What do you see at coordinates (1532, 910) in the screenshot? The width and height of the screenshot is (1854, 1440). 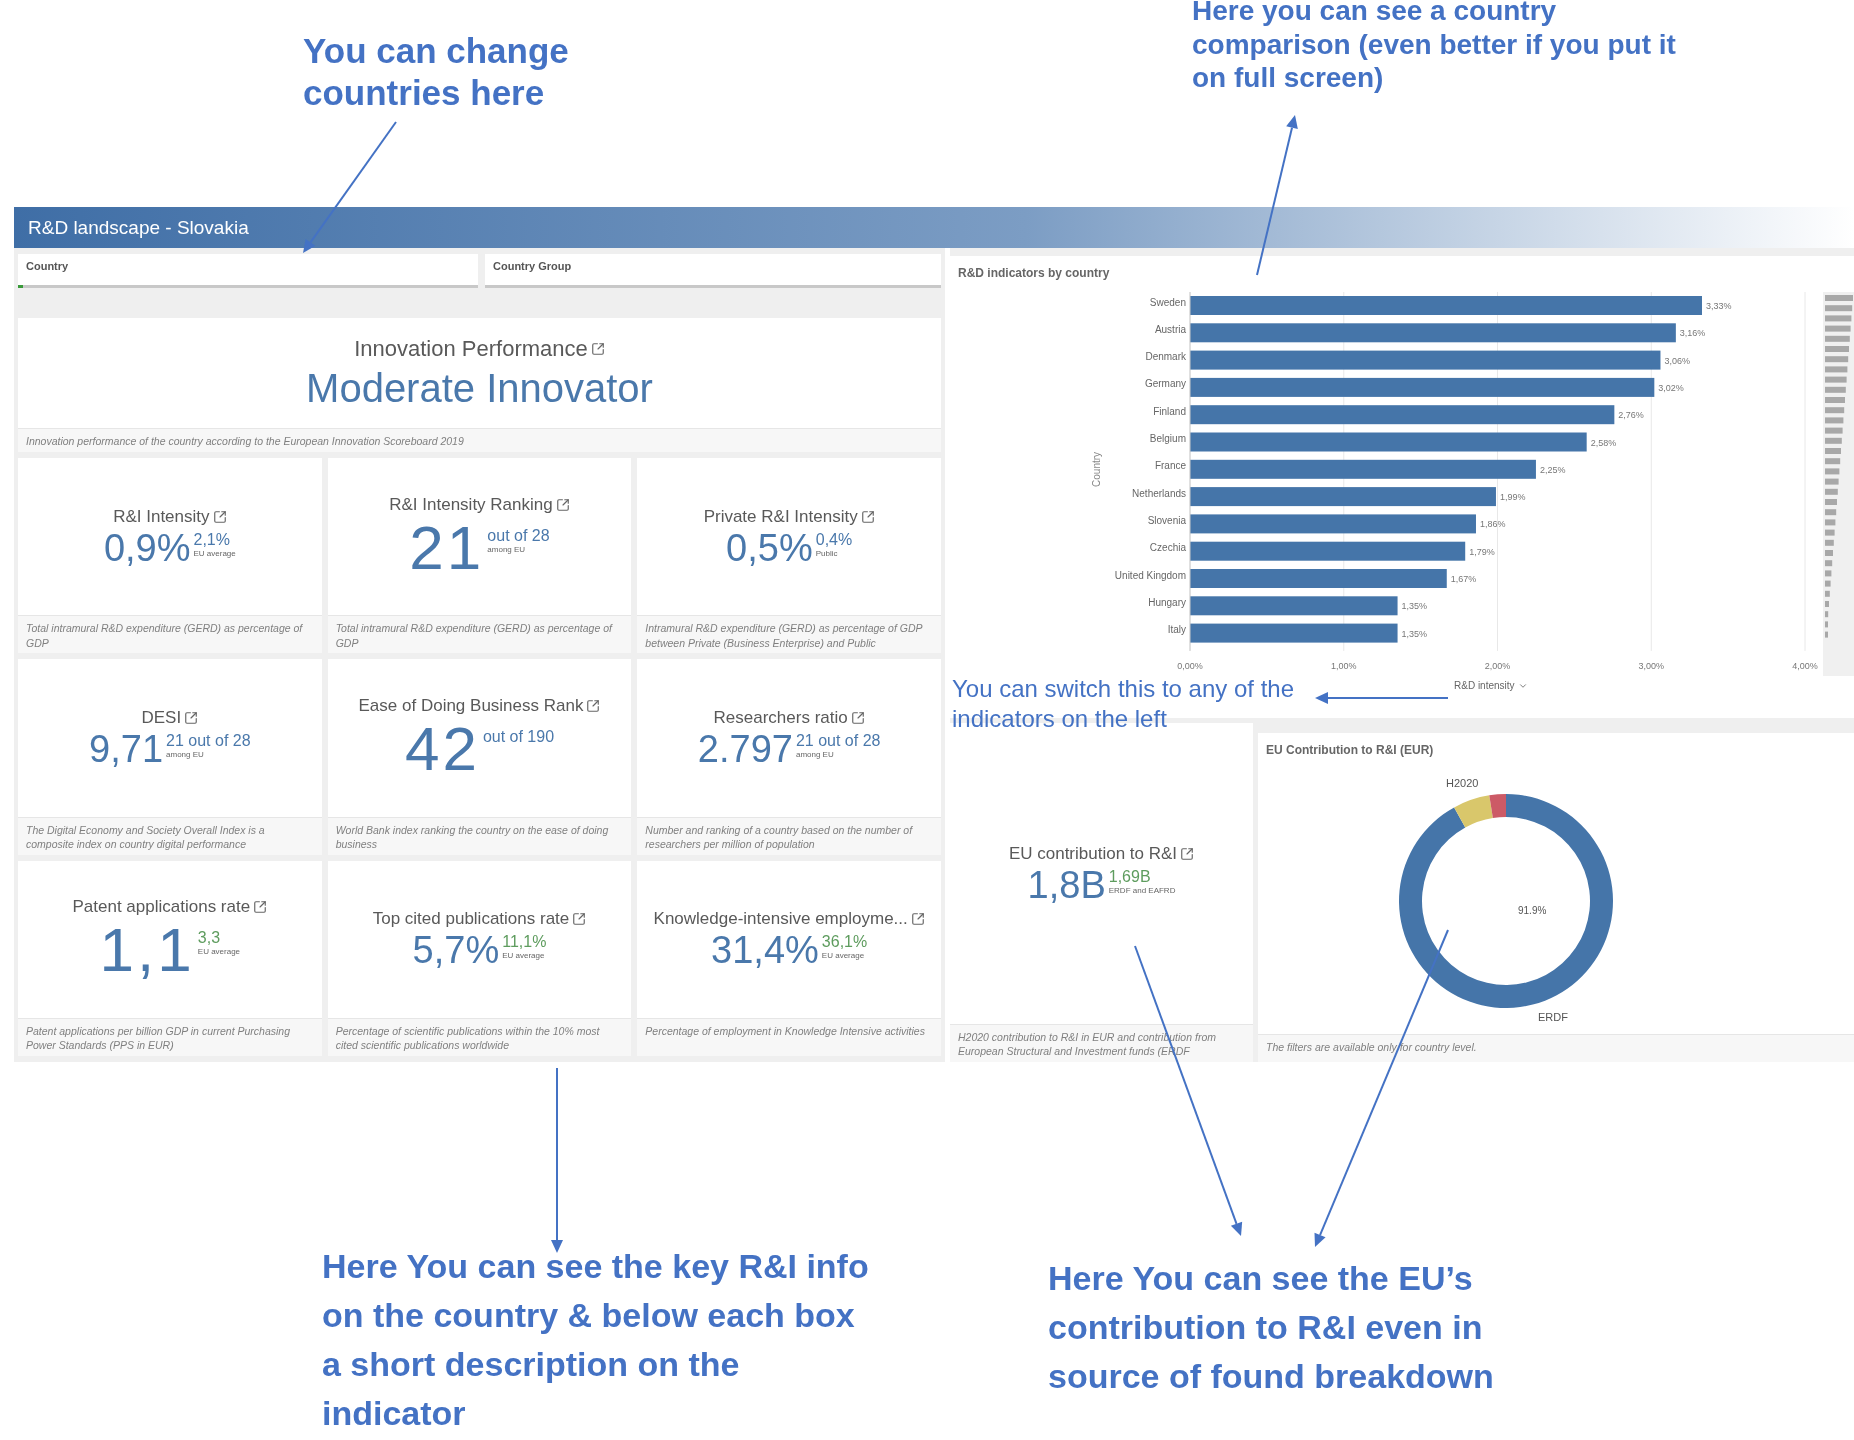 I see `slice-value: 91.9%` at bounding box center [1532, 910].